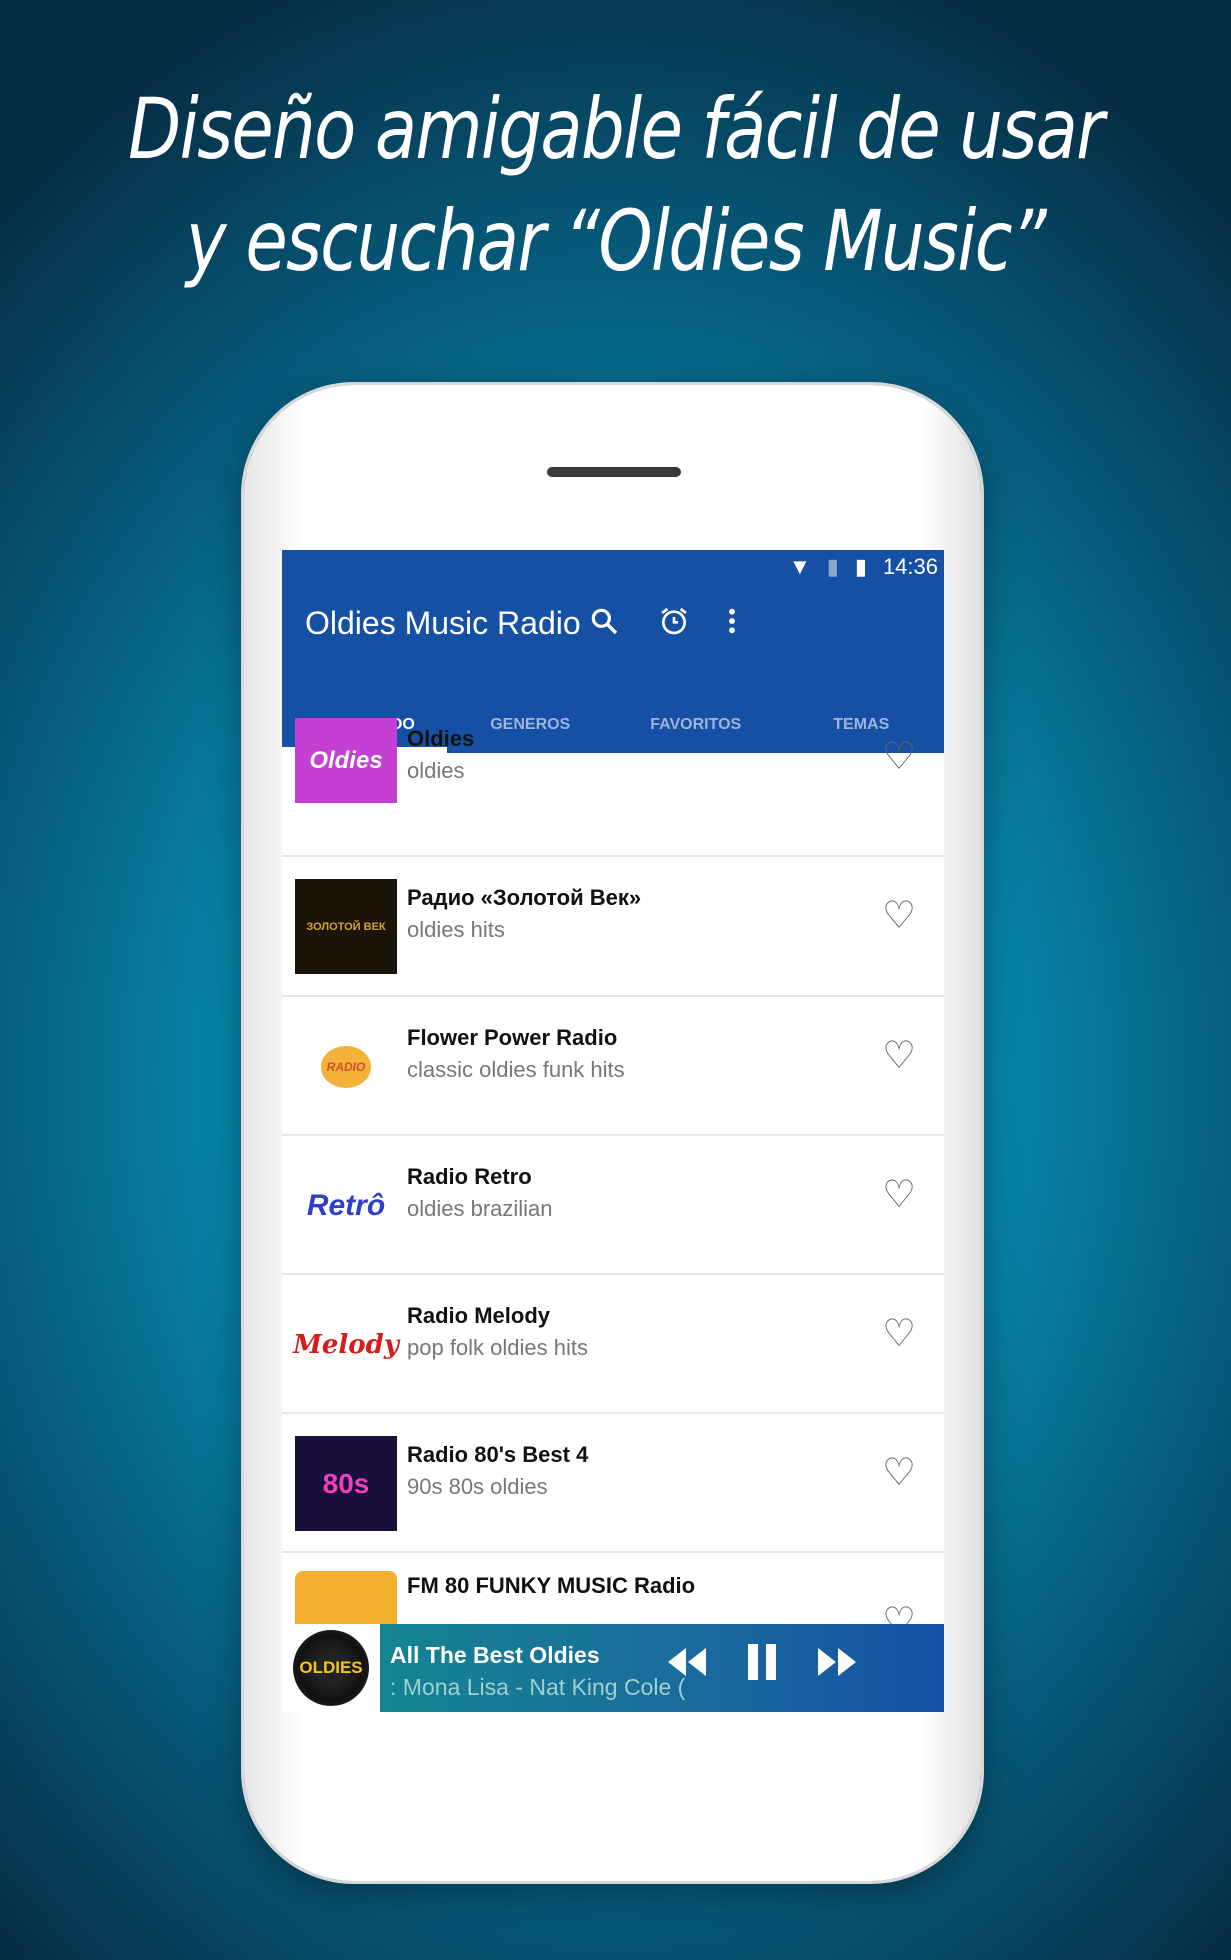 The image size is (1231, 1960). What do you see at coordinates (860, 566) in the screenshot?
I see `battery-icon: ▮` at bounding box center [860, 566].